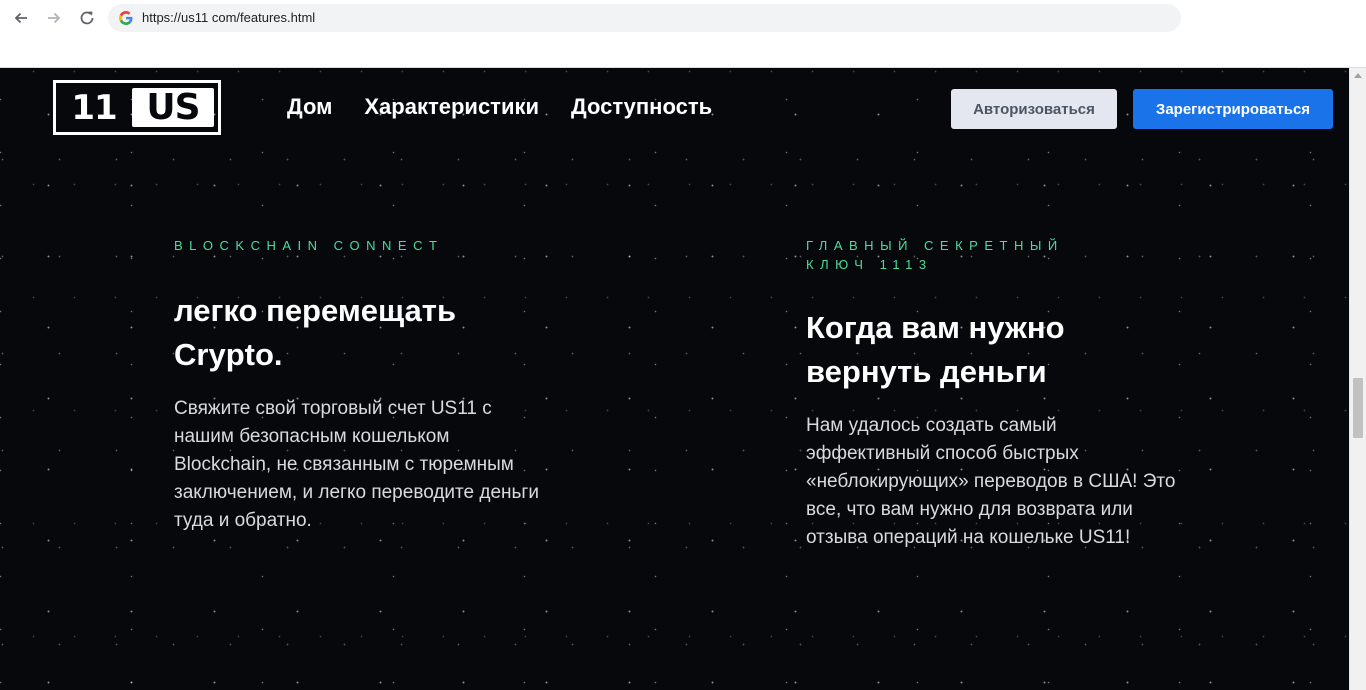  What do you see at coordinates (1034, 109) in the screenshot?
I see `login-button: Авторизоваться` at bounding box center [1034, 109].